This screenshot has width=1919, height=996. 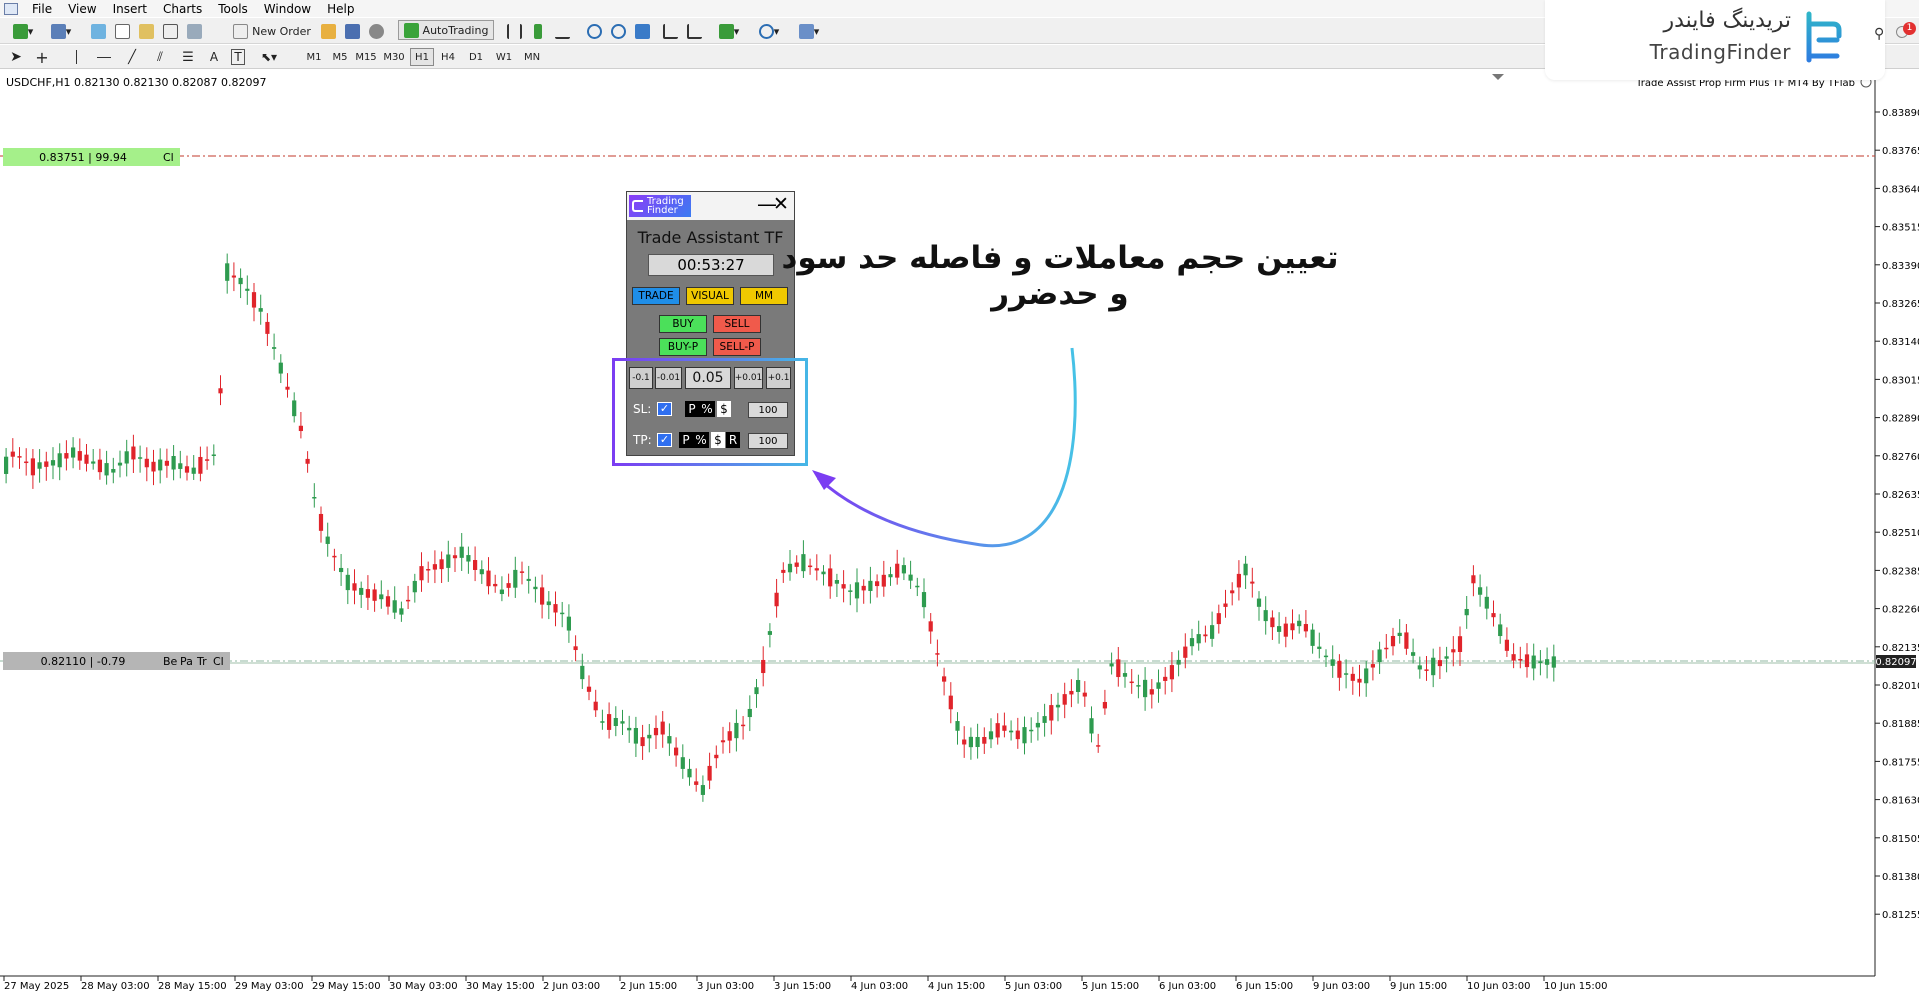 I want to click on cursor-button: ➤, so click(x=16, y=57).